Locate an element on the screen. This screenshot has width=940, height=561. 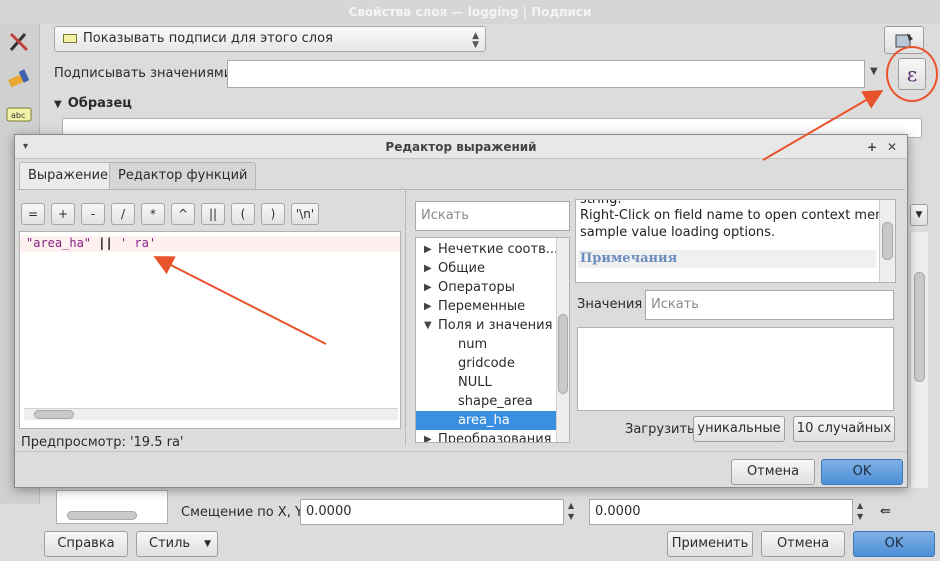
tree-field-area-ha: area_ha is located at coordinates (486, 420).